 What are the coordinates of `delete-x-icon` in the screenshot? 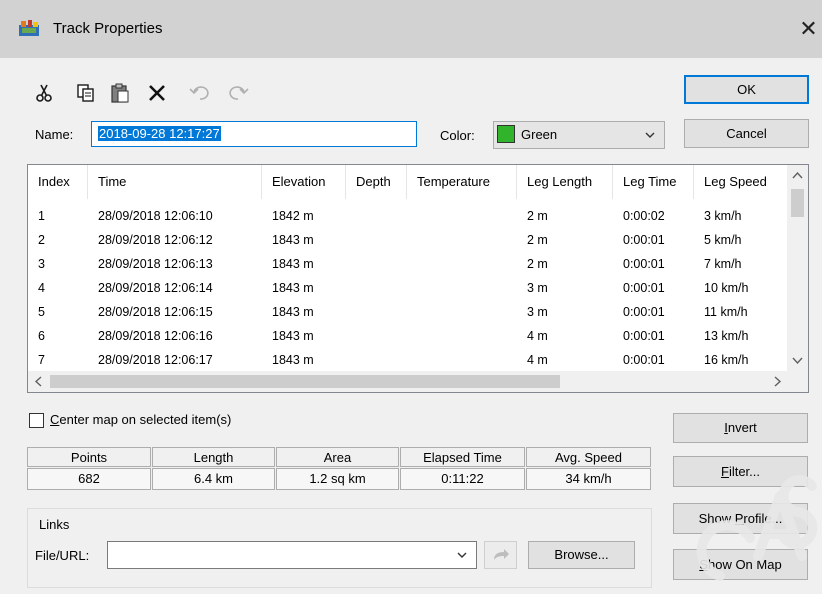 It's located at (157, 93).